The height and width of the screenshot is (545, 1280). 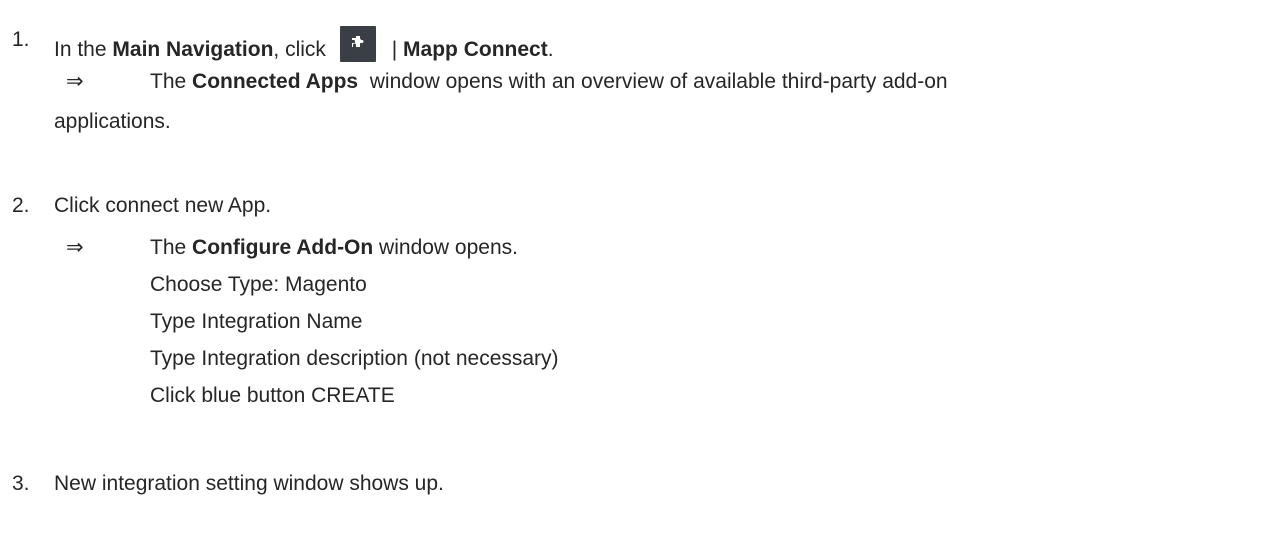 I want to click on substep-choose-type: Choose Type: Magento, so click(x=258, y=284).